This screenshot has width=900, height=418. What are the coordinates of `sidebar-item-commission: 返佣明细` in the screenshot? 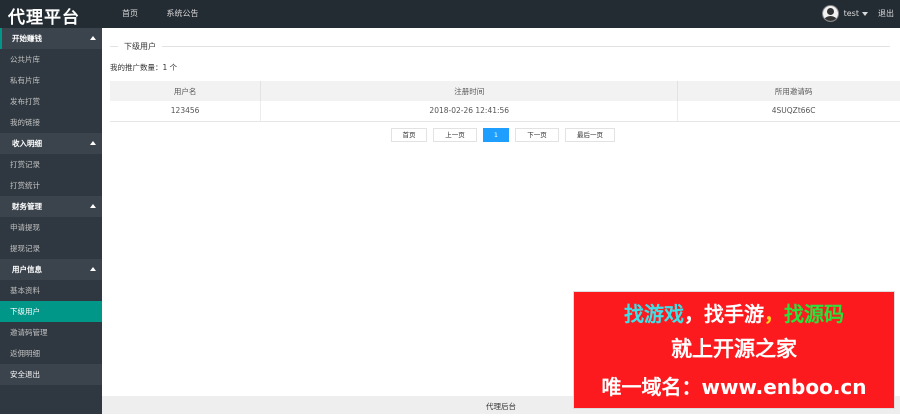 It's located at (51, 353).